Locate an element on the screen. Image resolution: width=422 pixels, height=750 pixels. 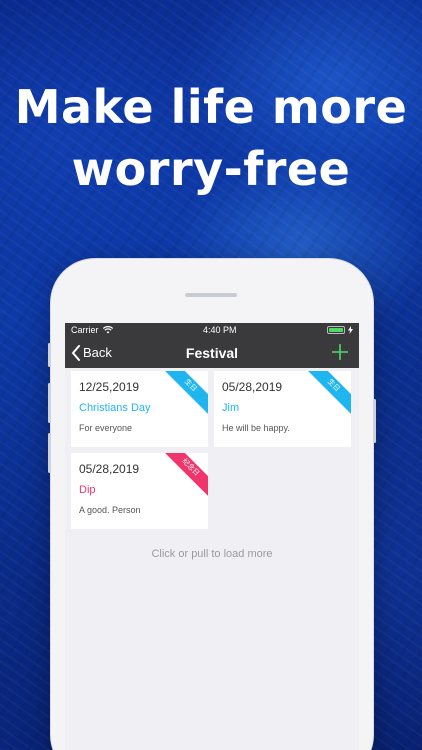
wifi-icon is located at coordinates (107, 330).